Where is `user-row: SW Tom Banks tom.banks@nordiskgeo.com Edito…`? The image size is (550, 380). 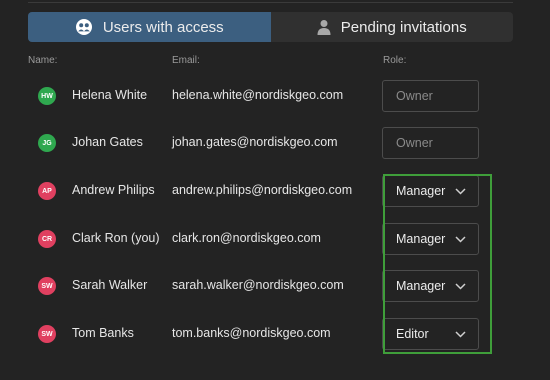
user-row: SW Tom Banks tom.banks@nordiskgeo.com Edito… is located at coordinates (275, 334).